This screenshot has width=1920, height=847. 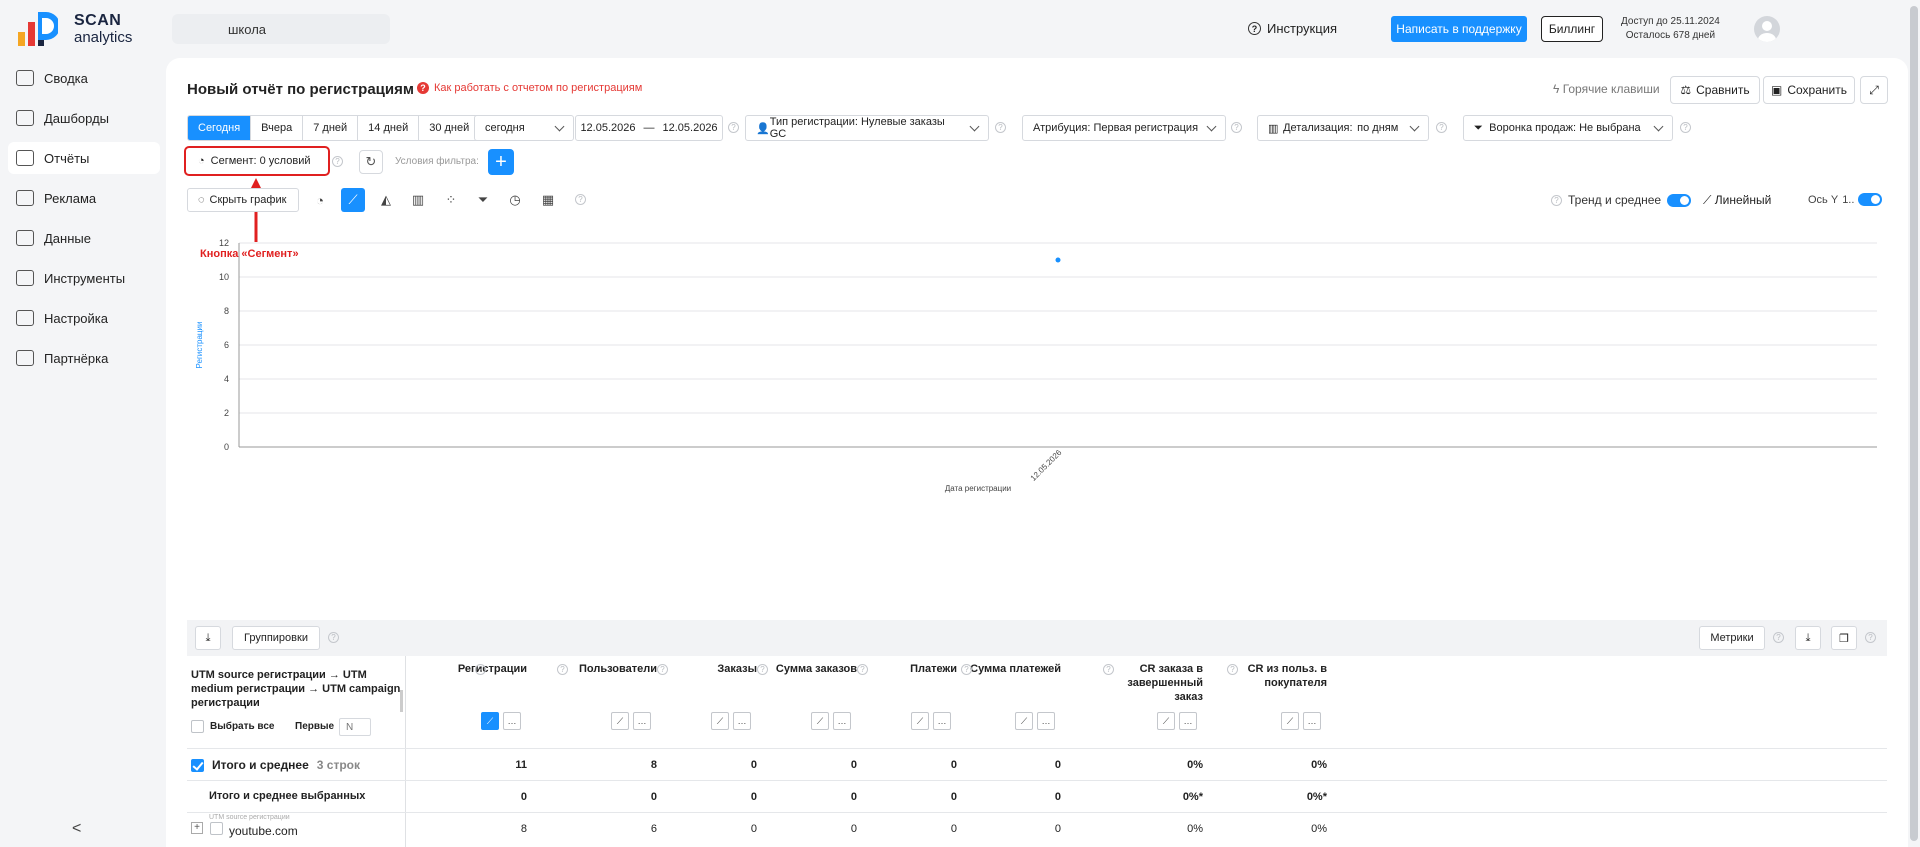 I want to click on hide-chart-button: ◌ Скрыть график, so click(x=243, y=200).